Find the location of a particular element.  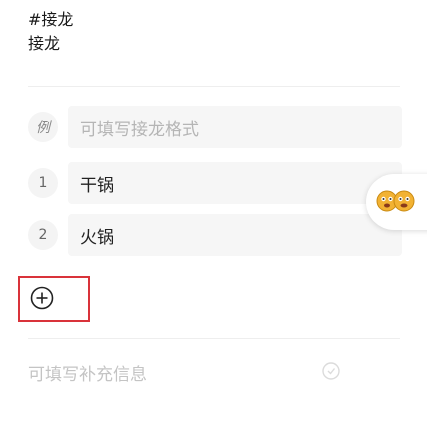

add-button-highlight is located at coordinates (54, 299).